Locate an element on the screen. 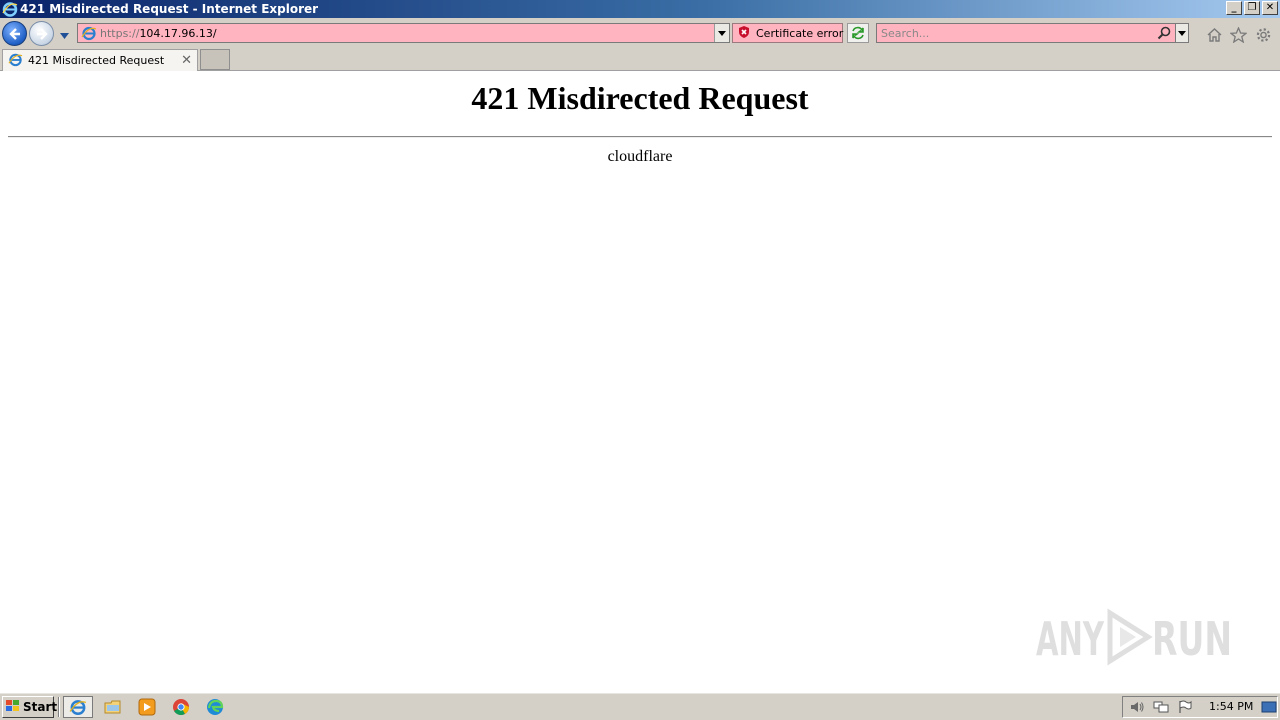 Image resolution: width=1280 pixels, height=720 pixels. certificate-error-label: Certificate error is located at coordinates (800, 33).